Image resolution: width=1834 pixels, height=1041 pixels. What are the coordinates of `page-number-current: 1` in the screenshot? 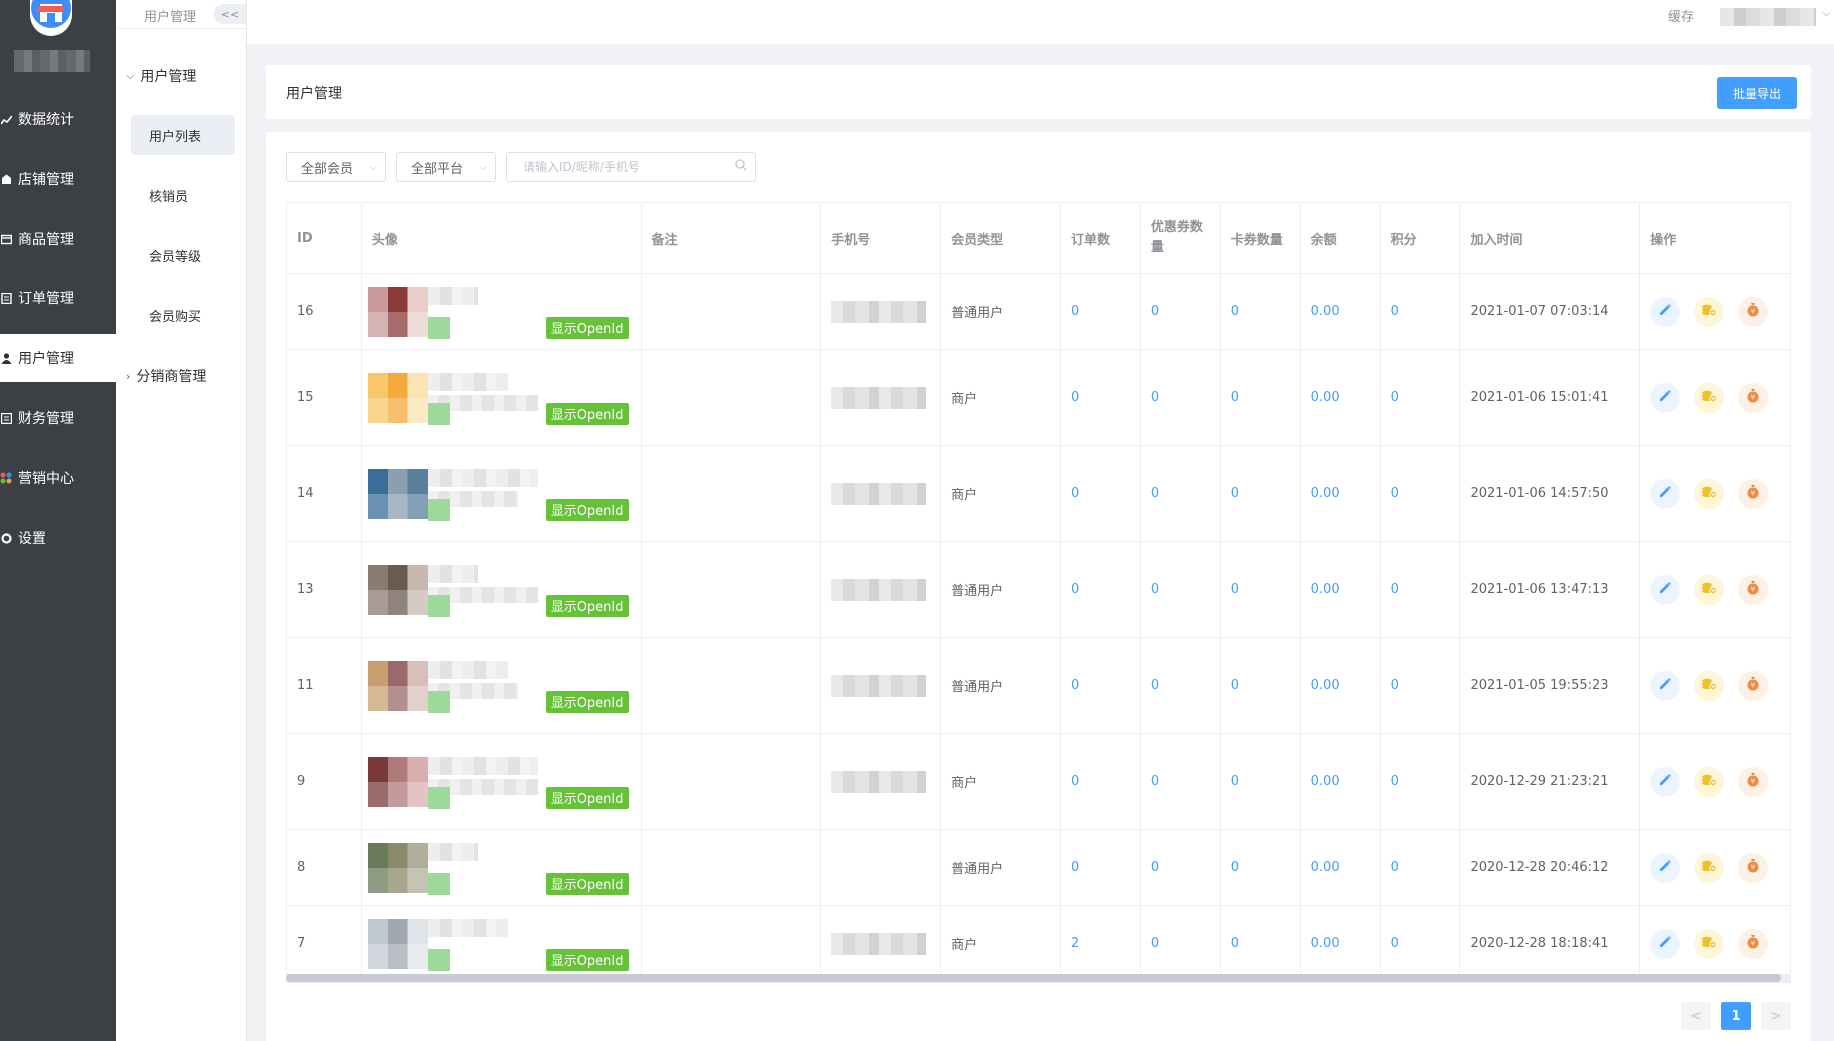 It's located at (1736, 1016).